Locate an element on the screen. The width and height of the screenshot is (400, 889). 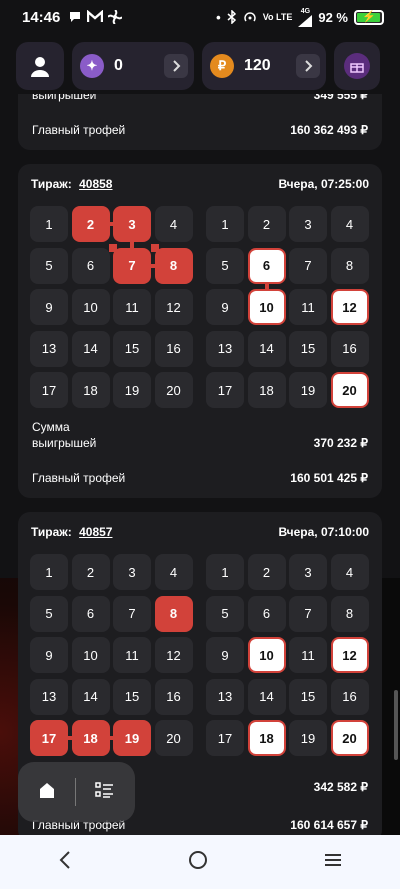
right-number-cell: 12 is located at coordinates (349, 307).